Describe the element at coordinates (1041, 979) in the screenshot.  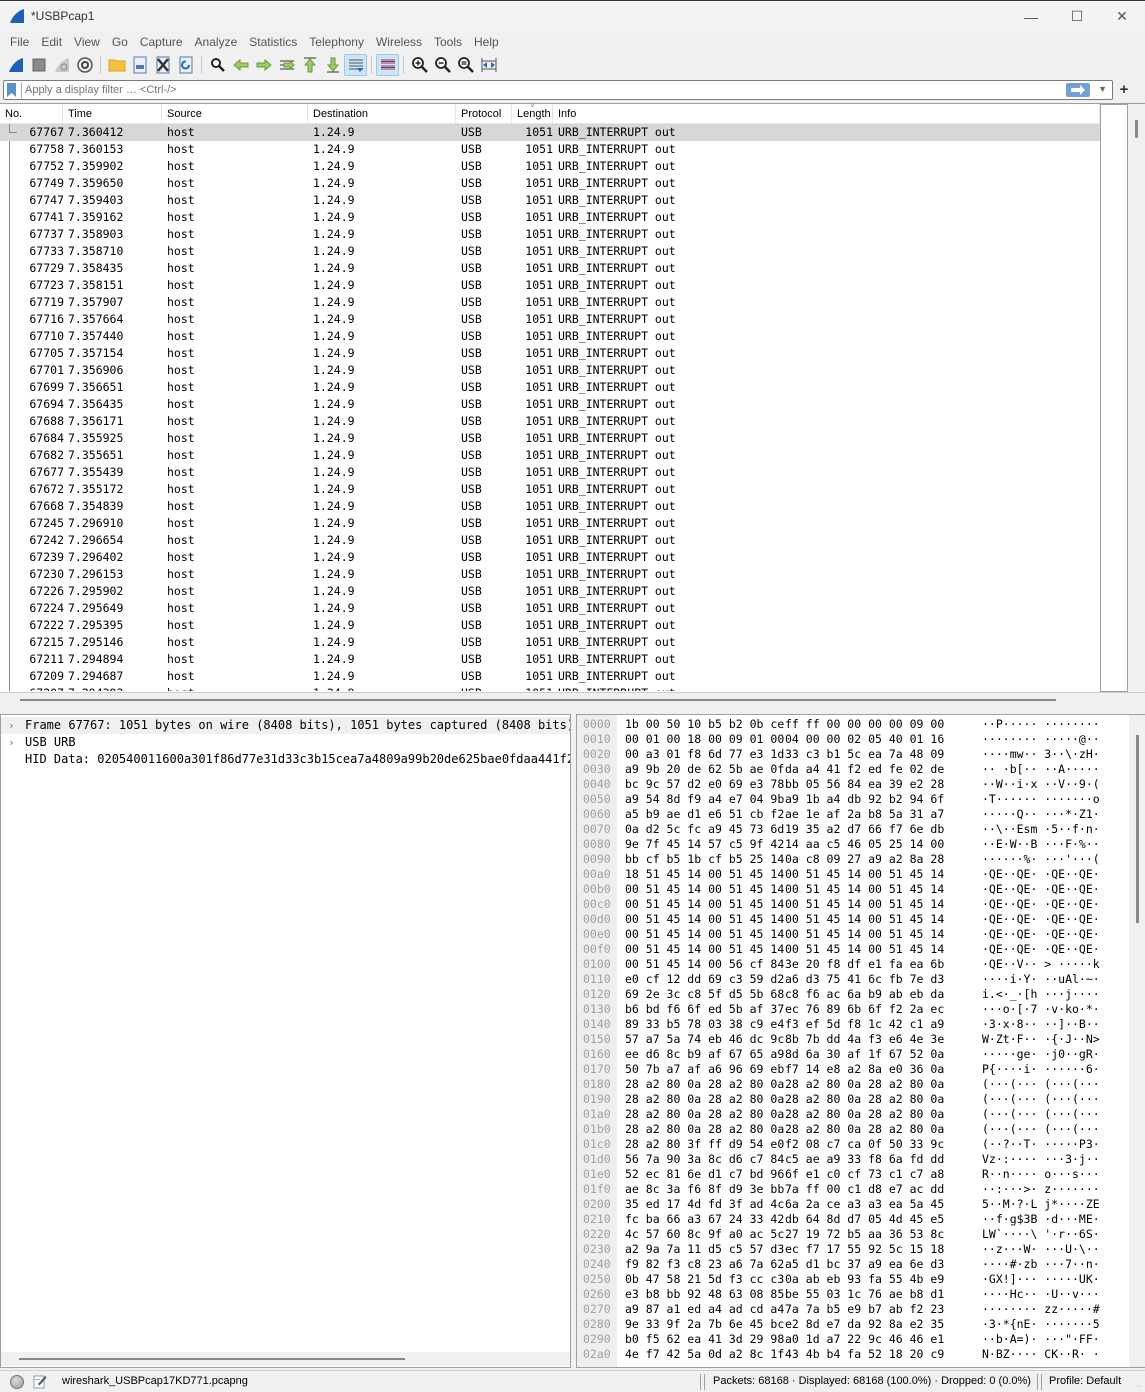
I see `hex-ascii: ····i·Y· ··uAl·~·` at that location.